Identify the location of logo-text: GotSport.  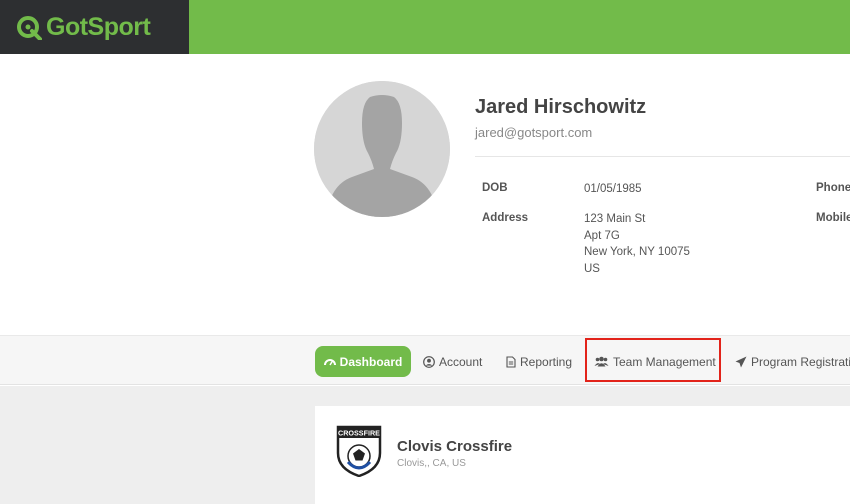
(98, 26).